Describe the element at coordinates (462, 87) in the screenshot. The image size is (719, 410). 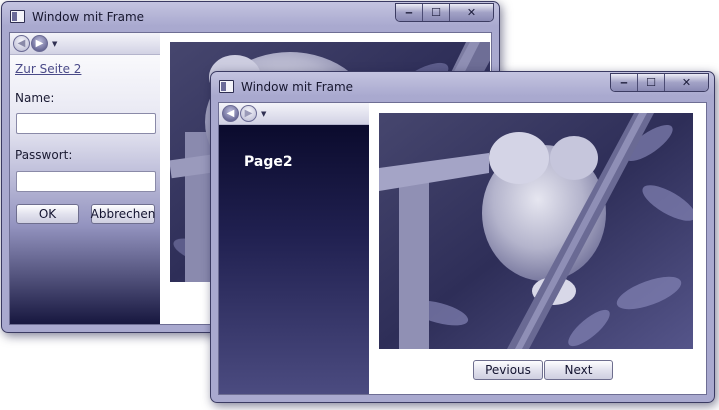
I see `front-window-titlebar: Window mit Frame ‒ ☐ ✕` at that location.